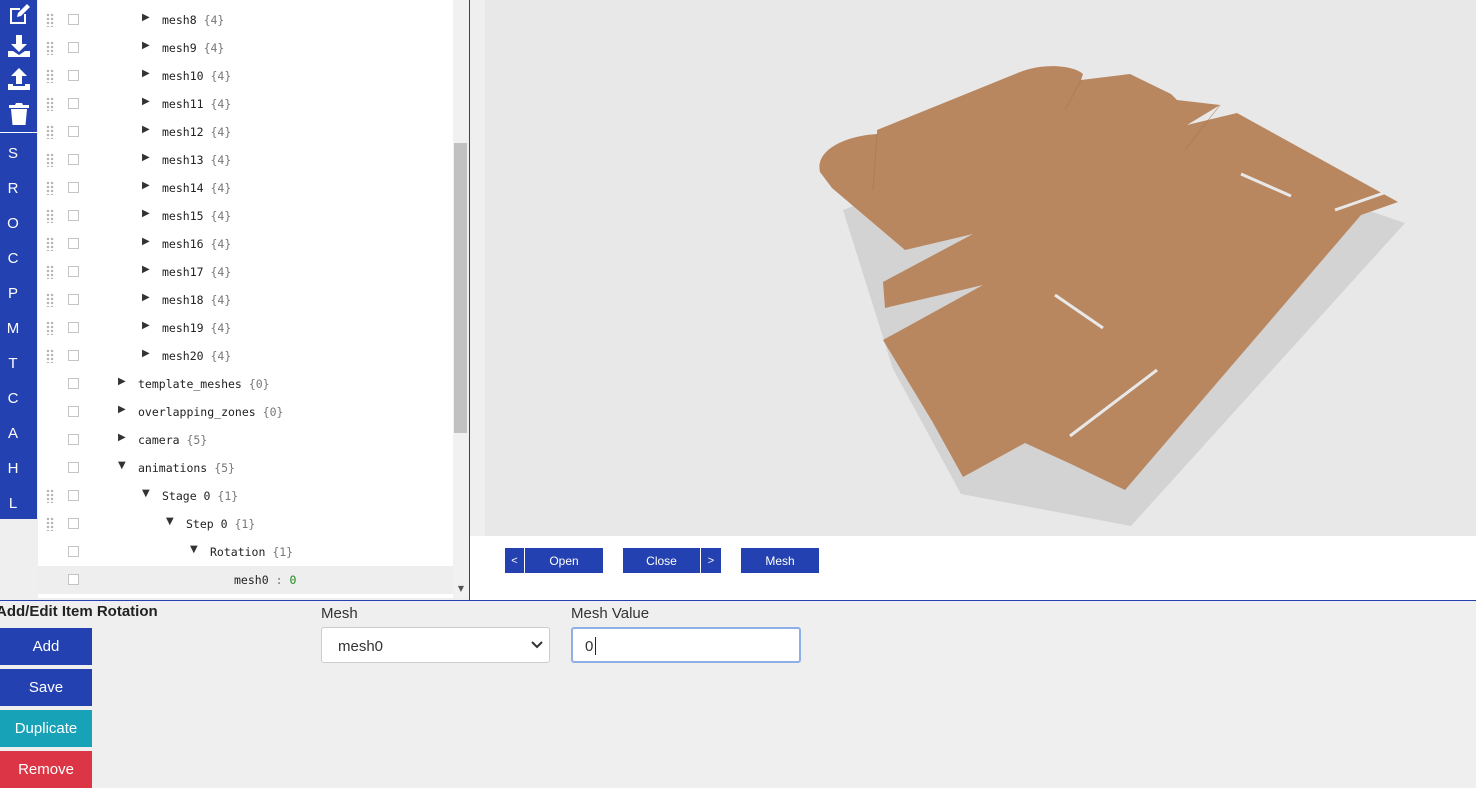 The height and width of the screenshot is (788, 1476). Describe the element at coordinates (13, 328) in the screenshot. I see `rail-letter-m: M` at that location.